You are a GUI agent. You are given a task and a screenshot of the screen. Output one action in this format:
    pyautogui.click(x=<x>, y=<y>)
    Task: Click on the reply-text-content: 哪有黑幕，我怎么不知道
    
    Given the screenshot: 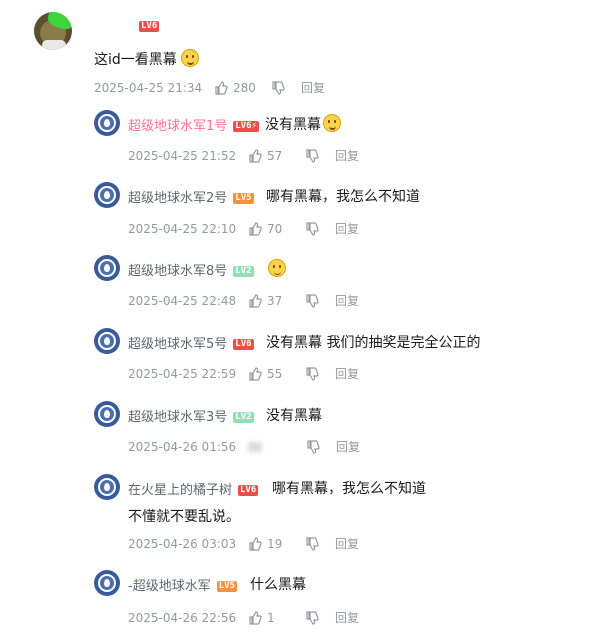 What is the action you would take?
    pyautogui.click(x=349, y=489)
    